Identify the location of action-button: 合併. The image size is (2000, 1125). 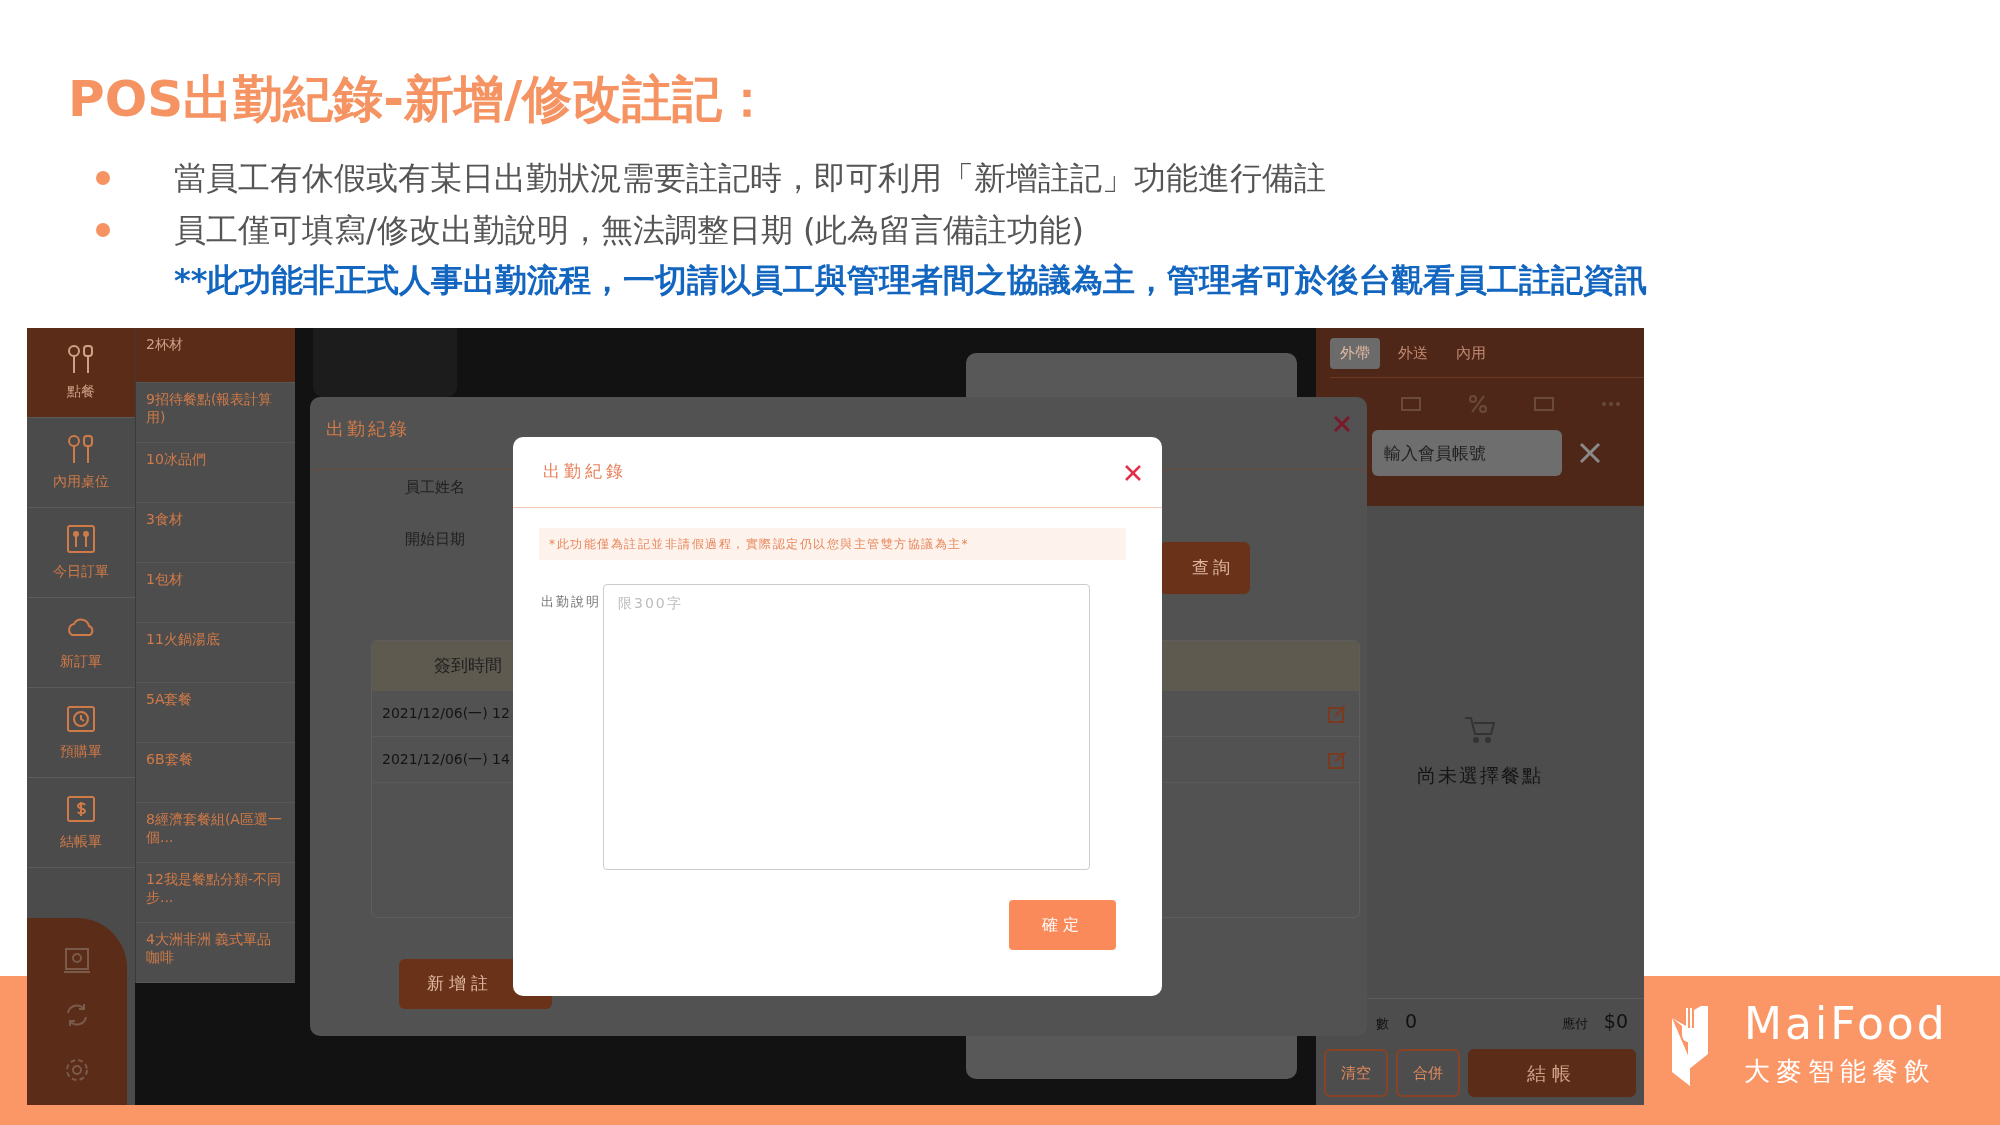
(1428, 1073).